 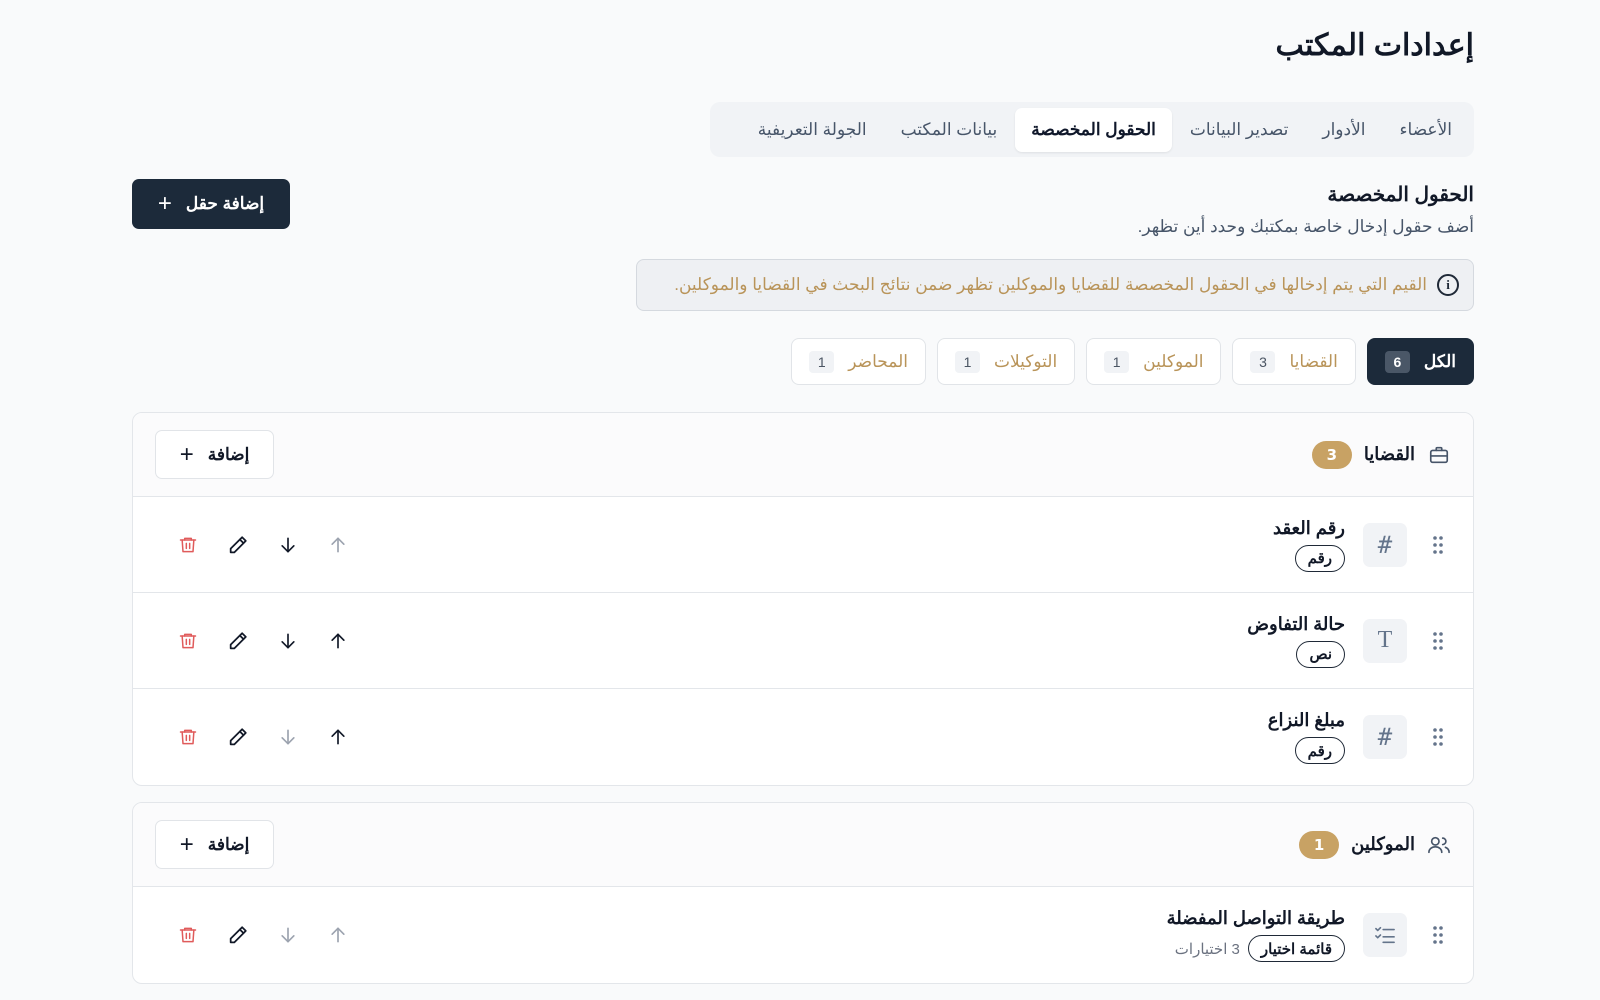 What do you see at coordinates (1025, 361) in the screenshot?
I see `filter-label: التوكيلات` at bounding box center [1025, 361].